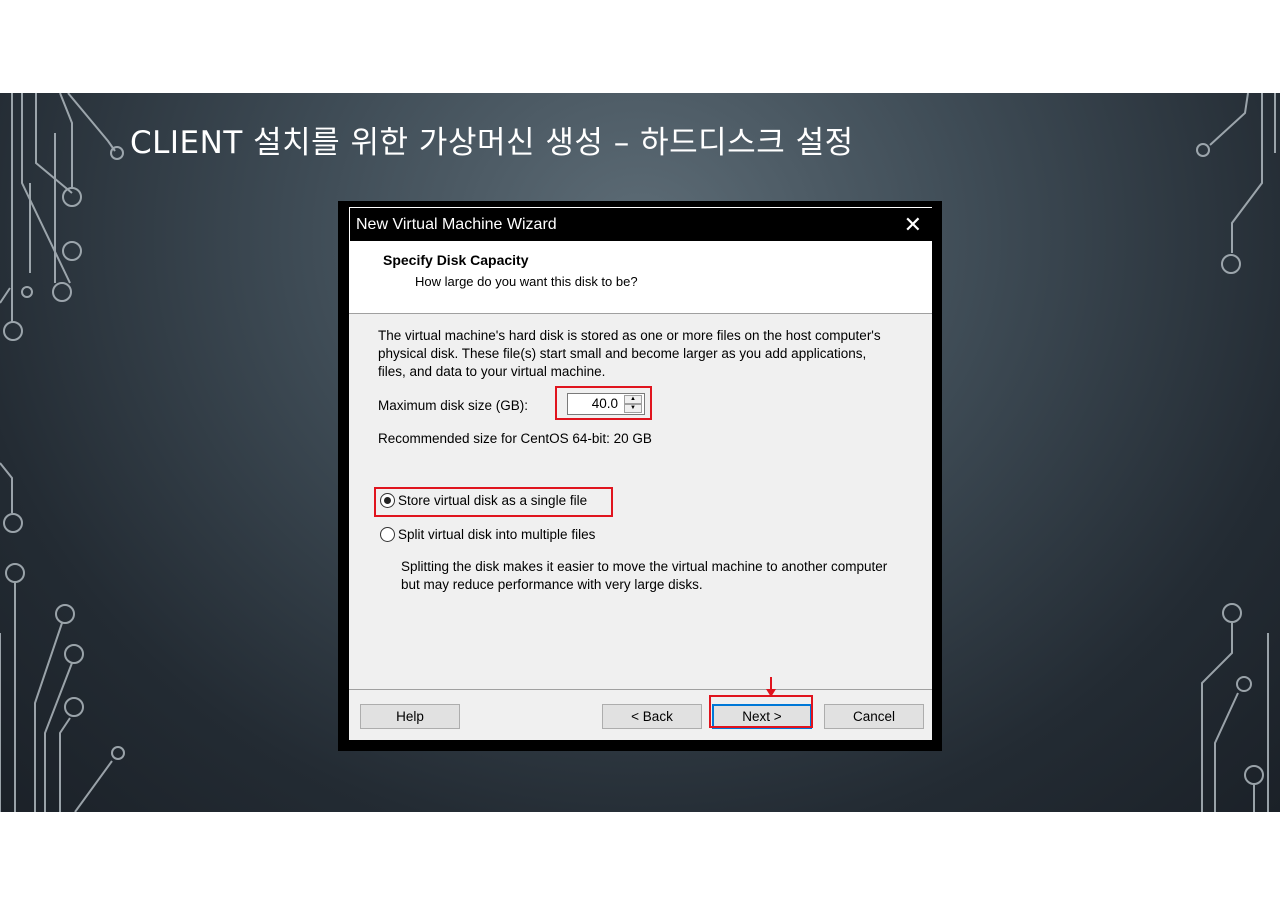 The width and height of the screenshot is (1280, 905). What do you see at coordinates (874, 716) in the screenshot?
I see `cancel-button: Cancel` at bounding box center [874, 716].